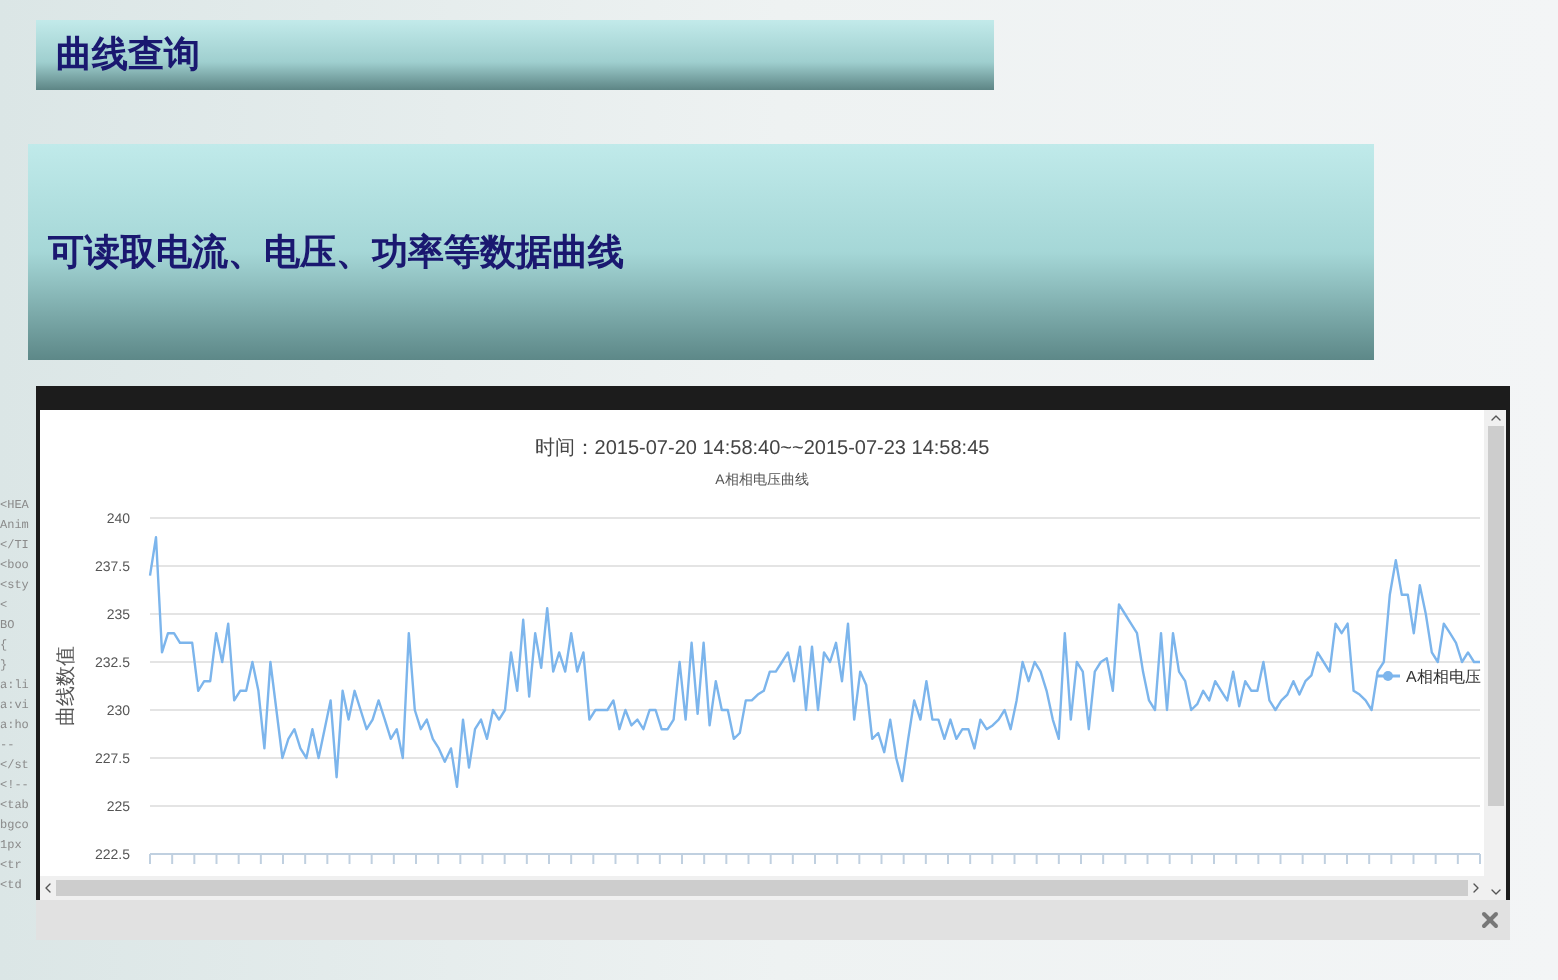 The width and height of the screenshot is (1558, 980). I want to click on close-icon, so click(1490, 920).